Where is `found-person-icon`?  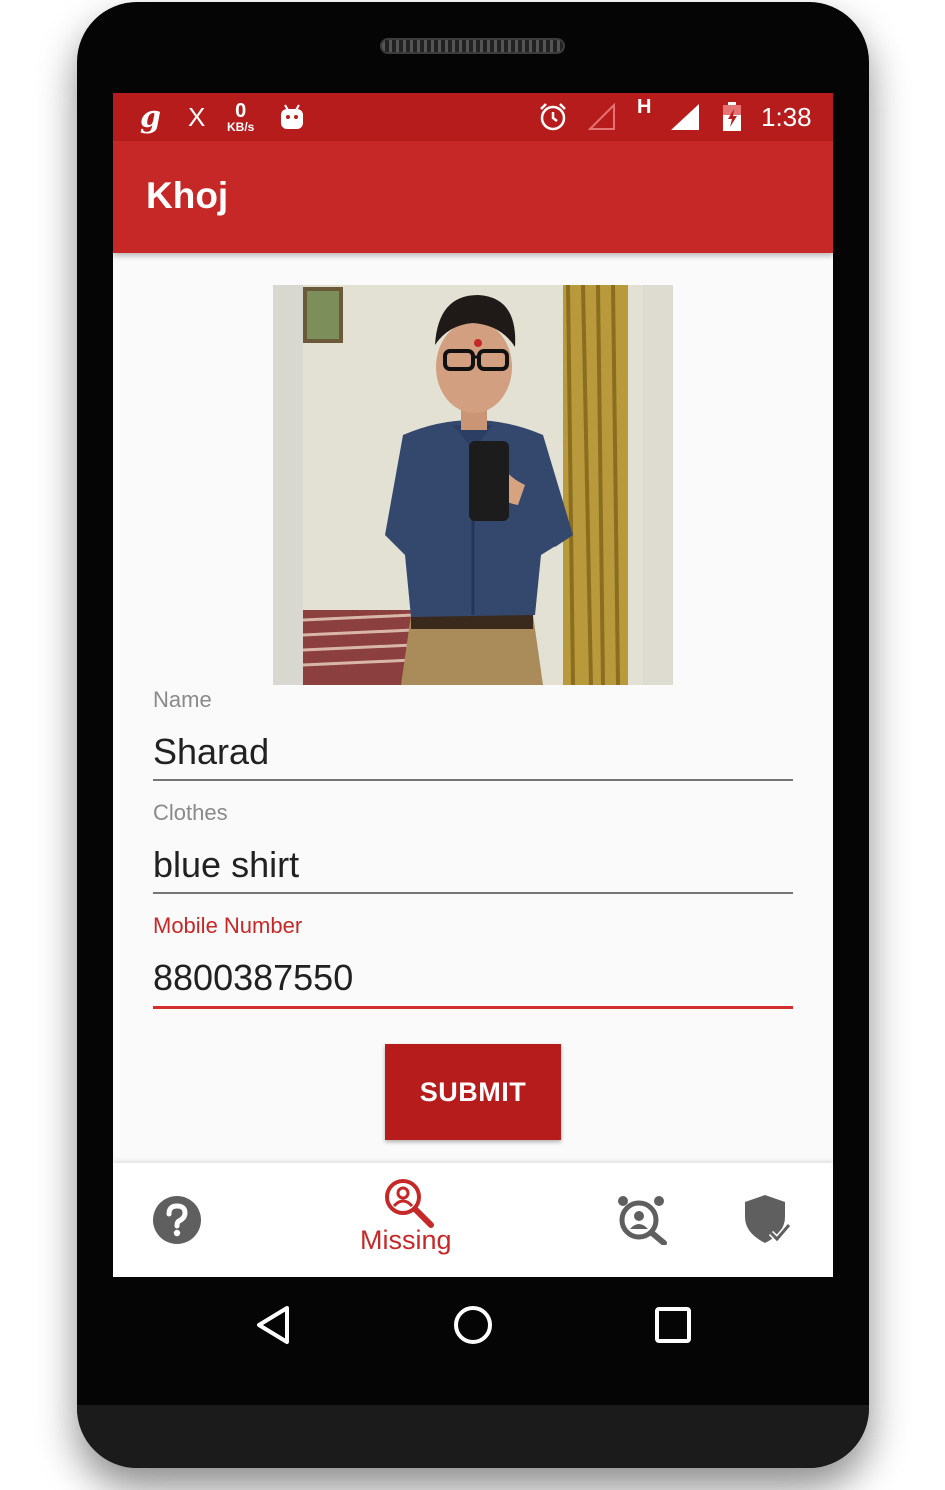 found-person-icon is located at coordinates (641, 1221).